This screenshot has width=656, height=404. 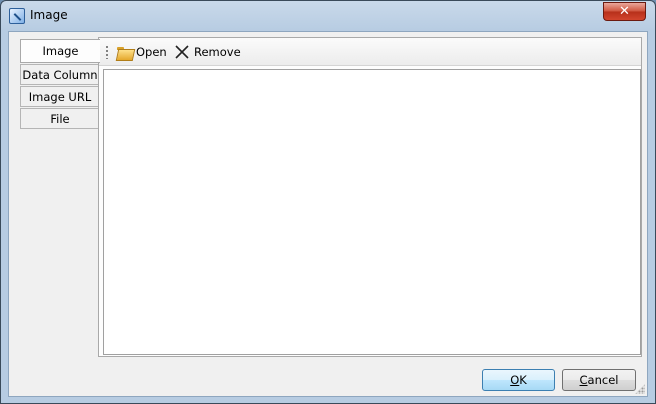 I want to click on open-button: Open, so click(x=142, y=52).